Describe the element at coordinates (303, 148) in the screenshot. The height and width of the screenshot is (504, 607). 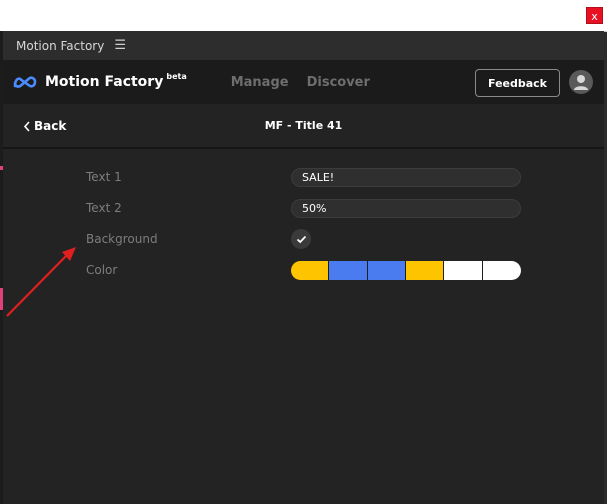
I see `divider` at that location.